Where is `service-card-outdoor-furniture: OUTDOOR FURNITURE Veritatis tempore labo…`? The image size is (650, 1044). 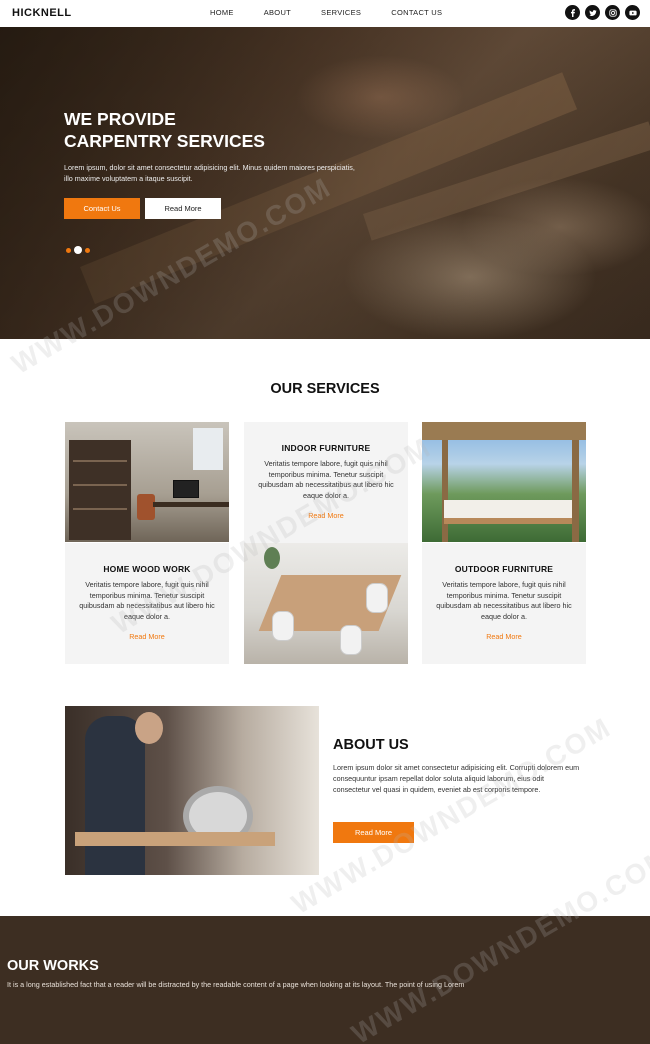 service-card-outdoor-furniture: OUTDOOR FURNITURE Veritatis tempore labo… is located at coordinates (504, 603).